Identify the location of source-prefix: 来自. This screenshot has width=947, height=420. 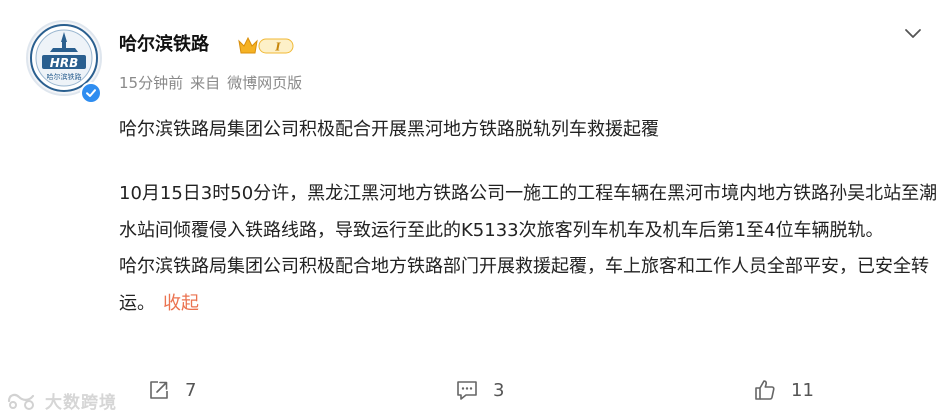
(205, 83).